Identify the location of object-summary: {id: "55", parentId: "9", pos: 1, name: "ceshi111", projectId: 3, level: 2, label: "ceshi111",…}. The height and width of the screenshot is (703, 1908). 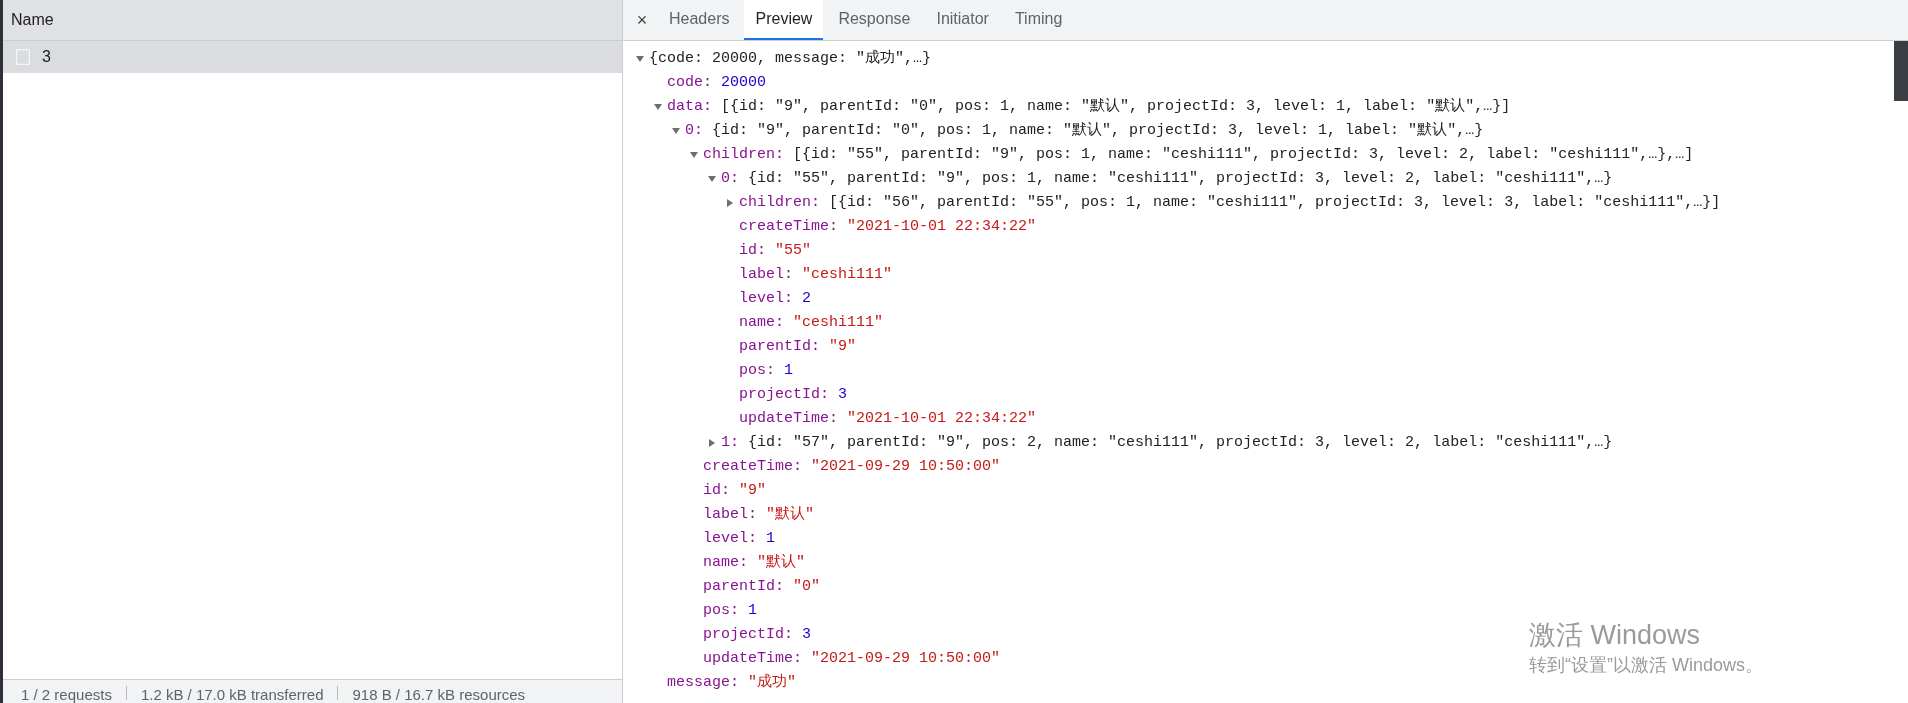
(1180, 178).